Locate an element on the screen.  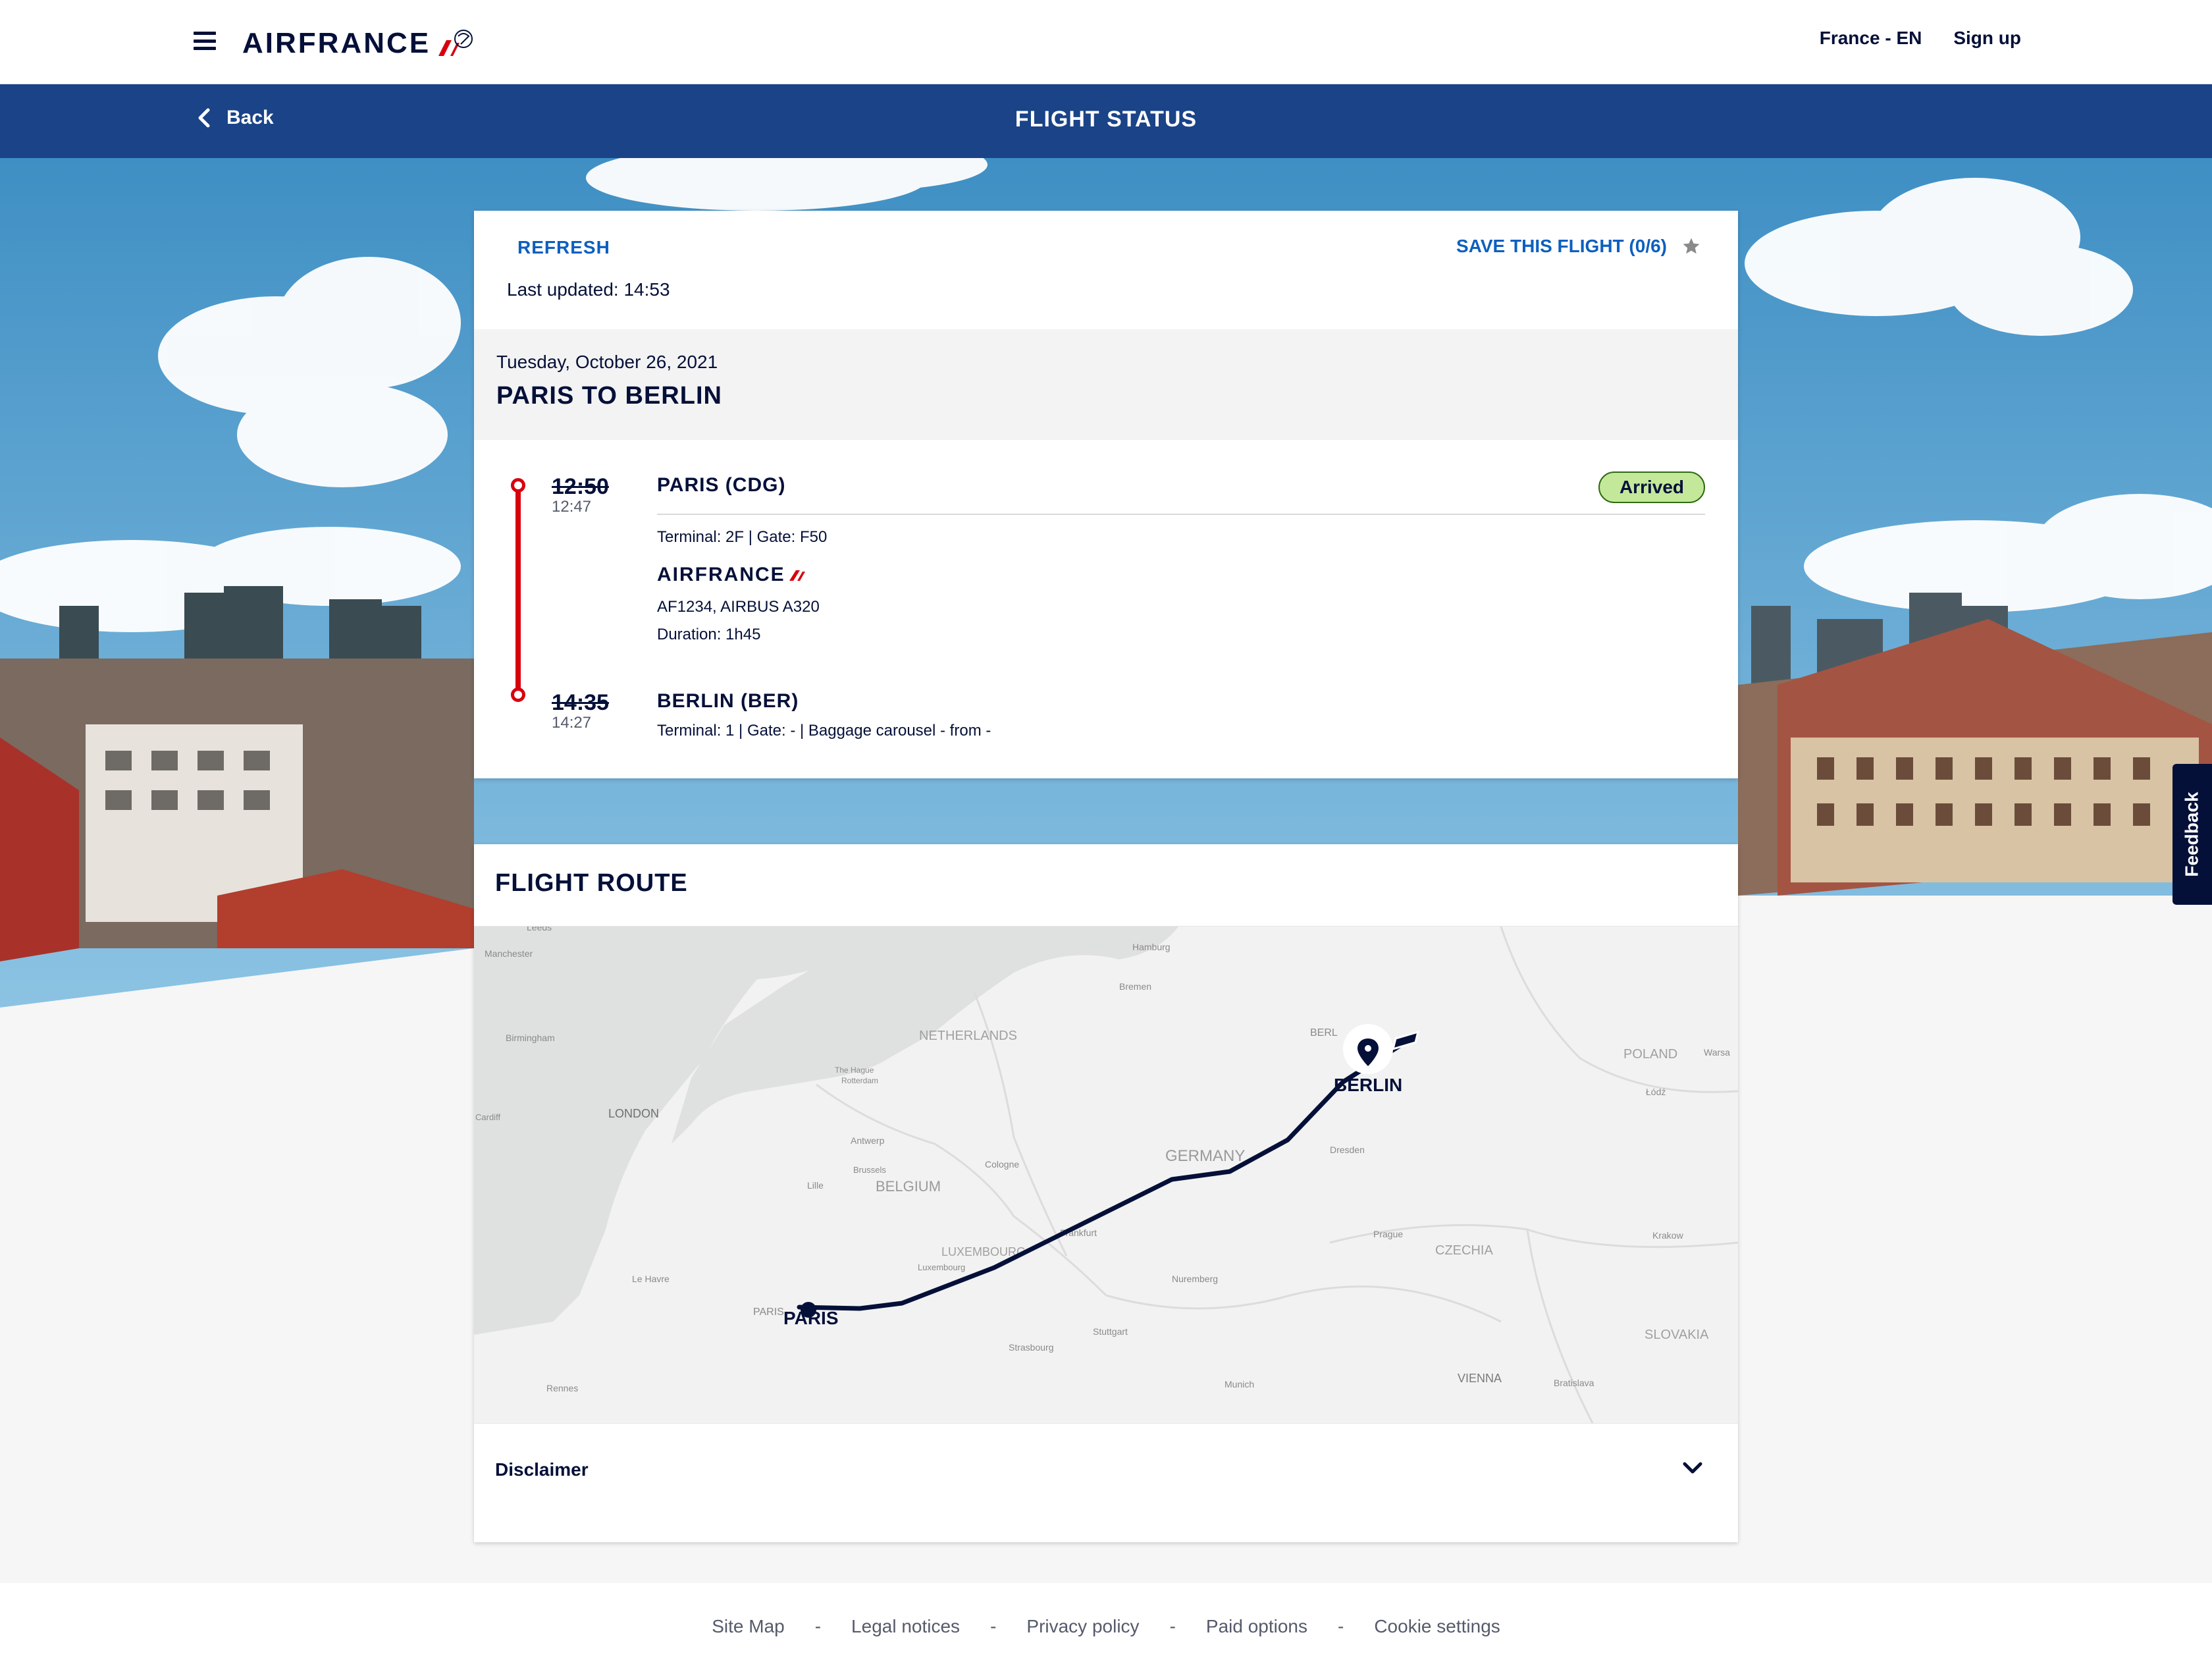
map-label: Krakow is located at coordinates (1668, 1235).